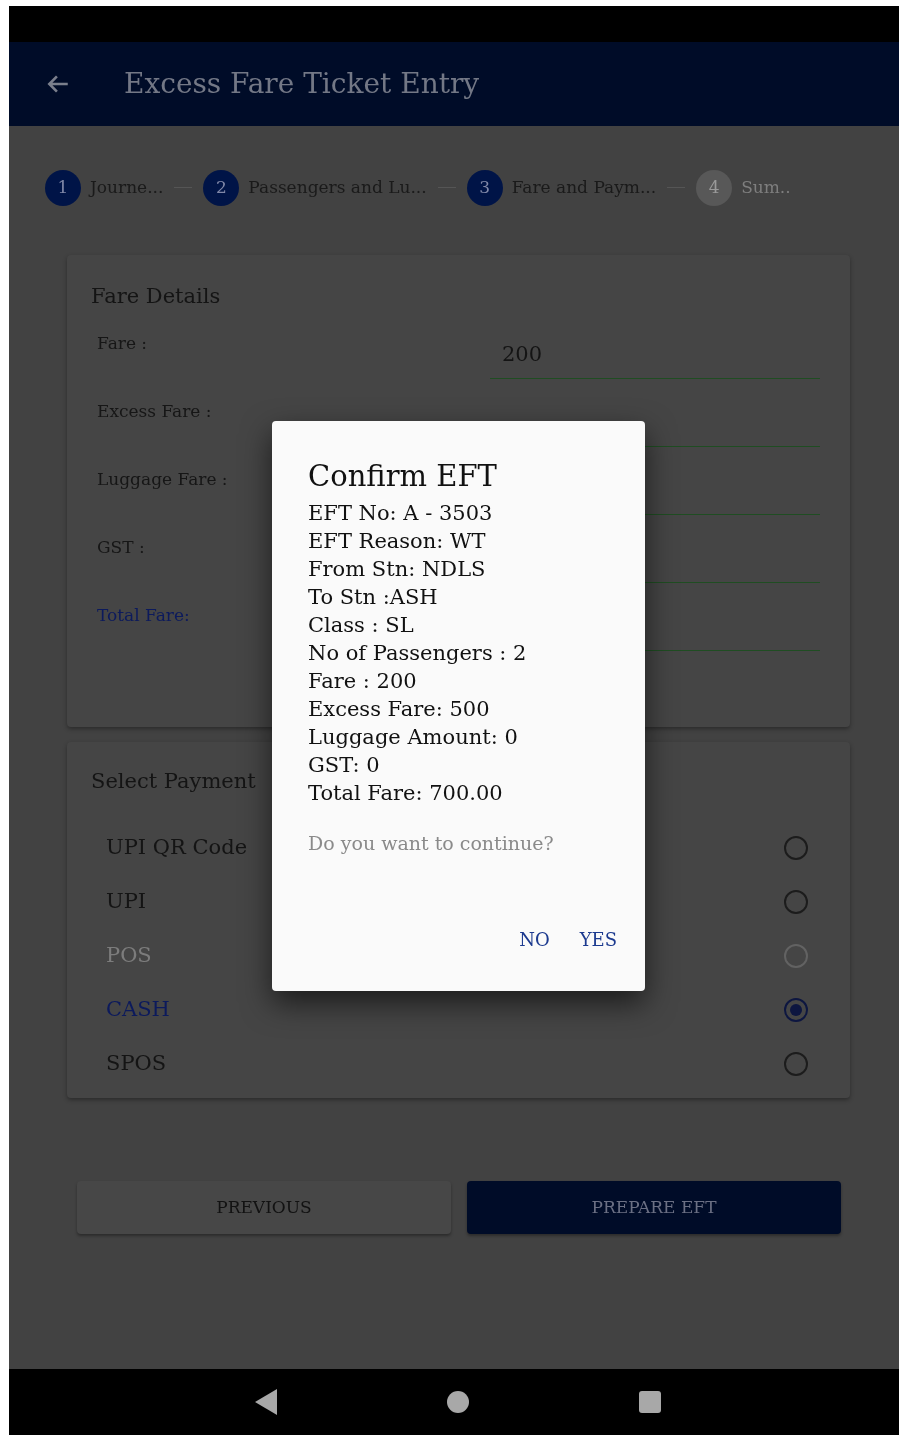 The image size is (899, 1435). What do you see at coordinates (63, 187) in the screenshot?
I see `step-number: 1` at bounding box center [63, 187].